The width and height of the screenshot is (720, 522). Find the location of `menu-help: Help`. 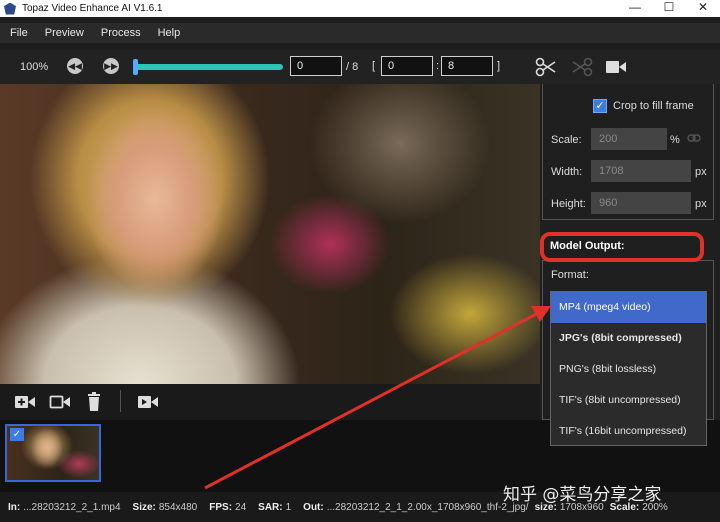

menu-help: Help is located at coordinates (169, 33).